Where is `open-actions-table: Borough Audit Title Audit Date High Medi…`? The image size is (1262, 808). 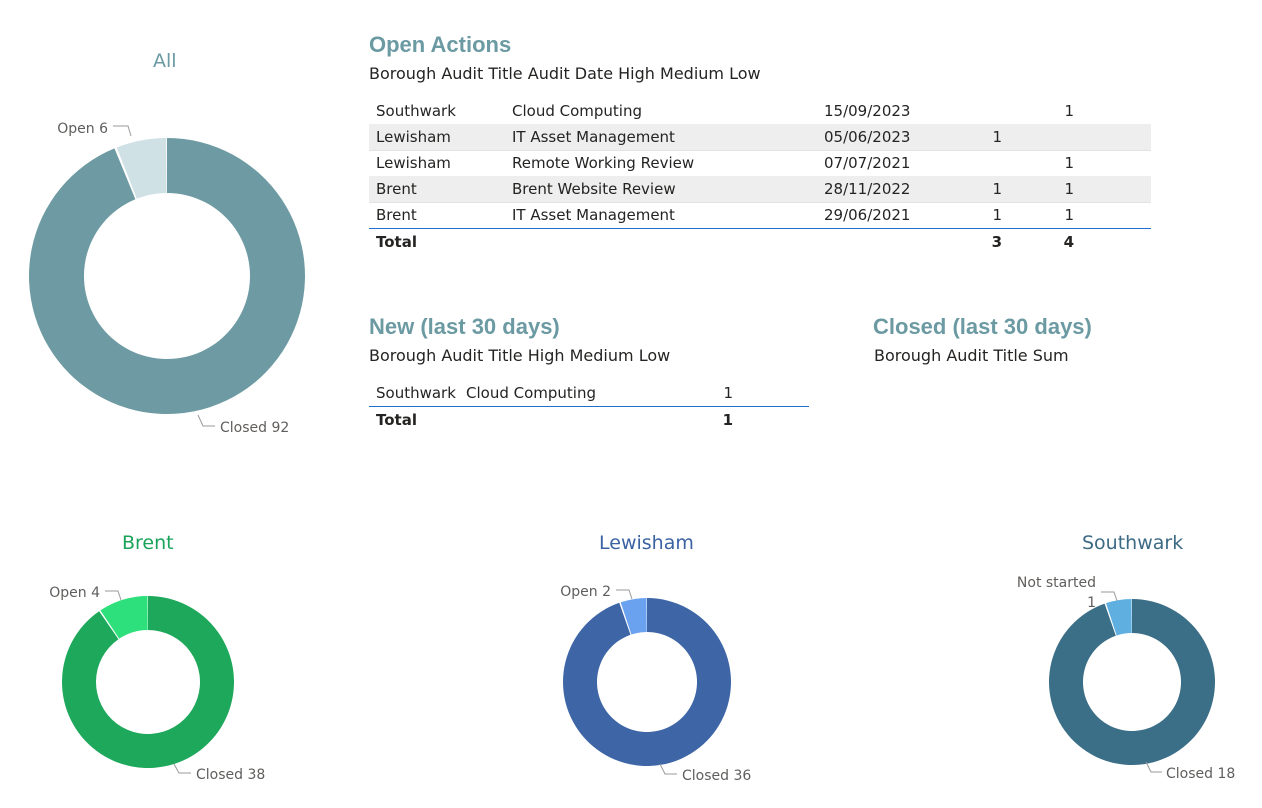 open-actions-table: Borough Audit Title Audit Date High Medi… is located at coordinates (760, 159).